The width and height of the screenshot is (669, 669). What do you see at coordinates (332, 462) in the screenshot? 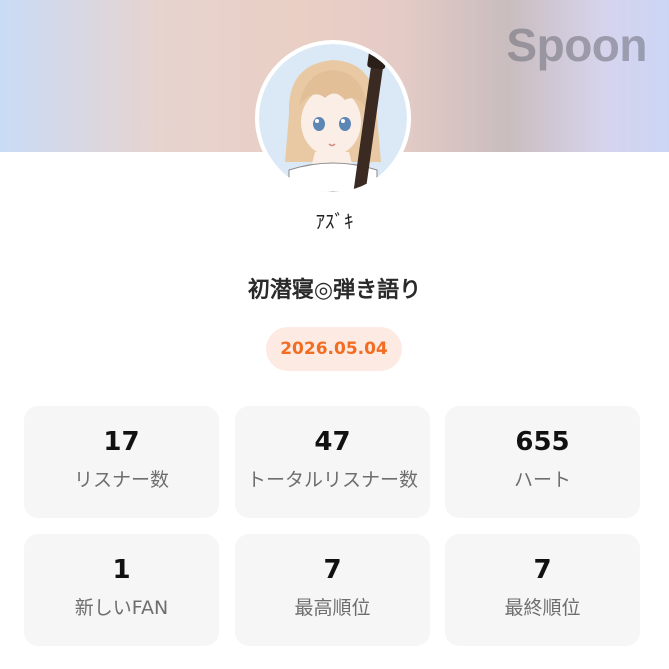
I see `stat-card-total-listeners: 47 トータルリスナー数` at bounding box center [332, 462].